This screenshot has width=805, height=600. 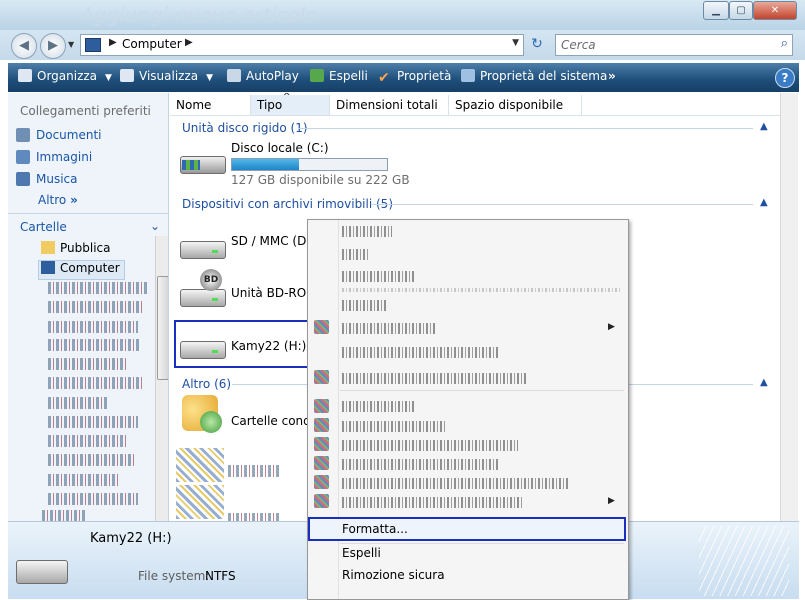 What do you see at coordinates (274, 293) in the screenshot?
I see `drive-bd-label: Unità BD-ROM` at bounding box center [274, 293].